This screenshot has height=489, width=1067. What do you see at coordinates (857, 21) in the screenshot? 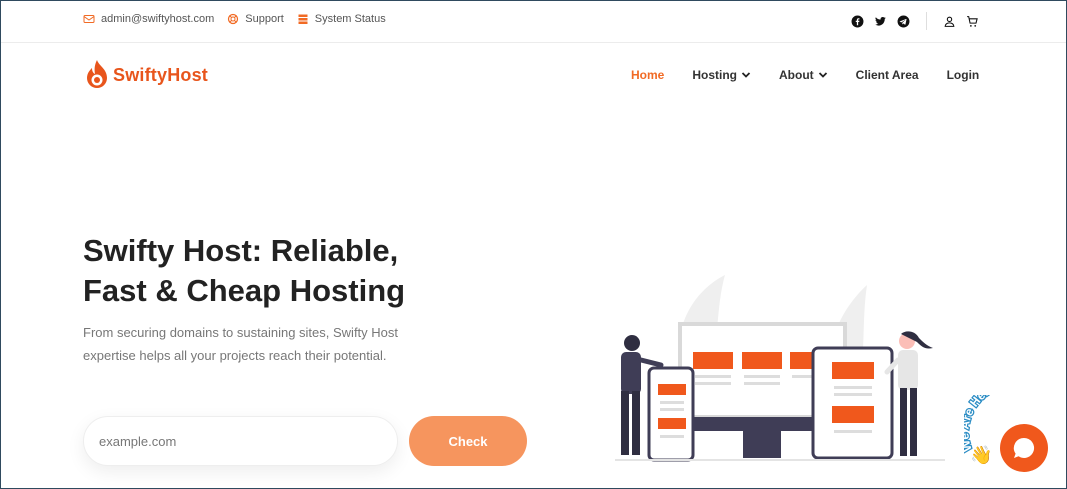
I see `facebook-icon` at bounding box center [857, 21].